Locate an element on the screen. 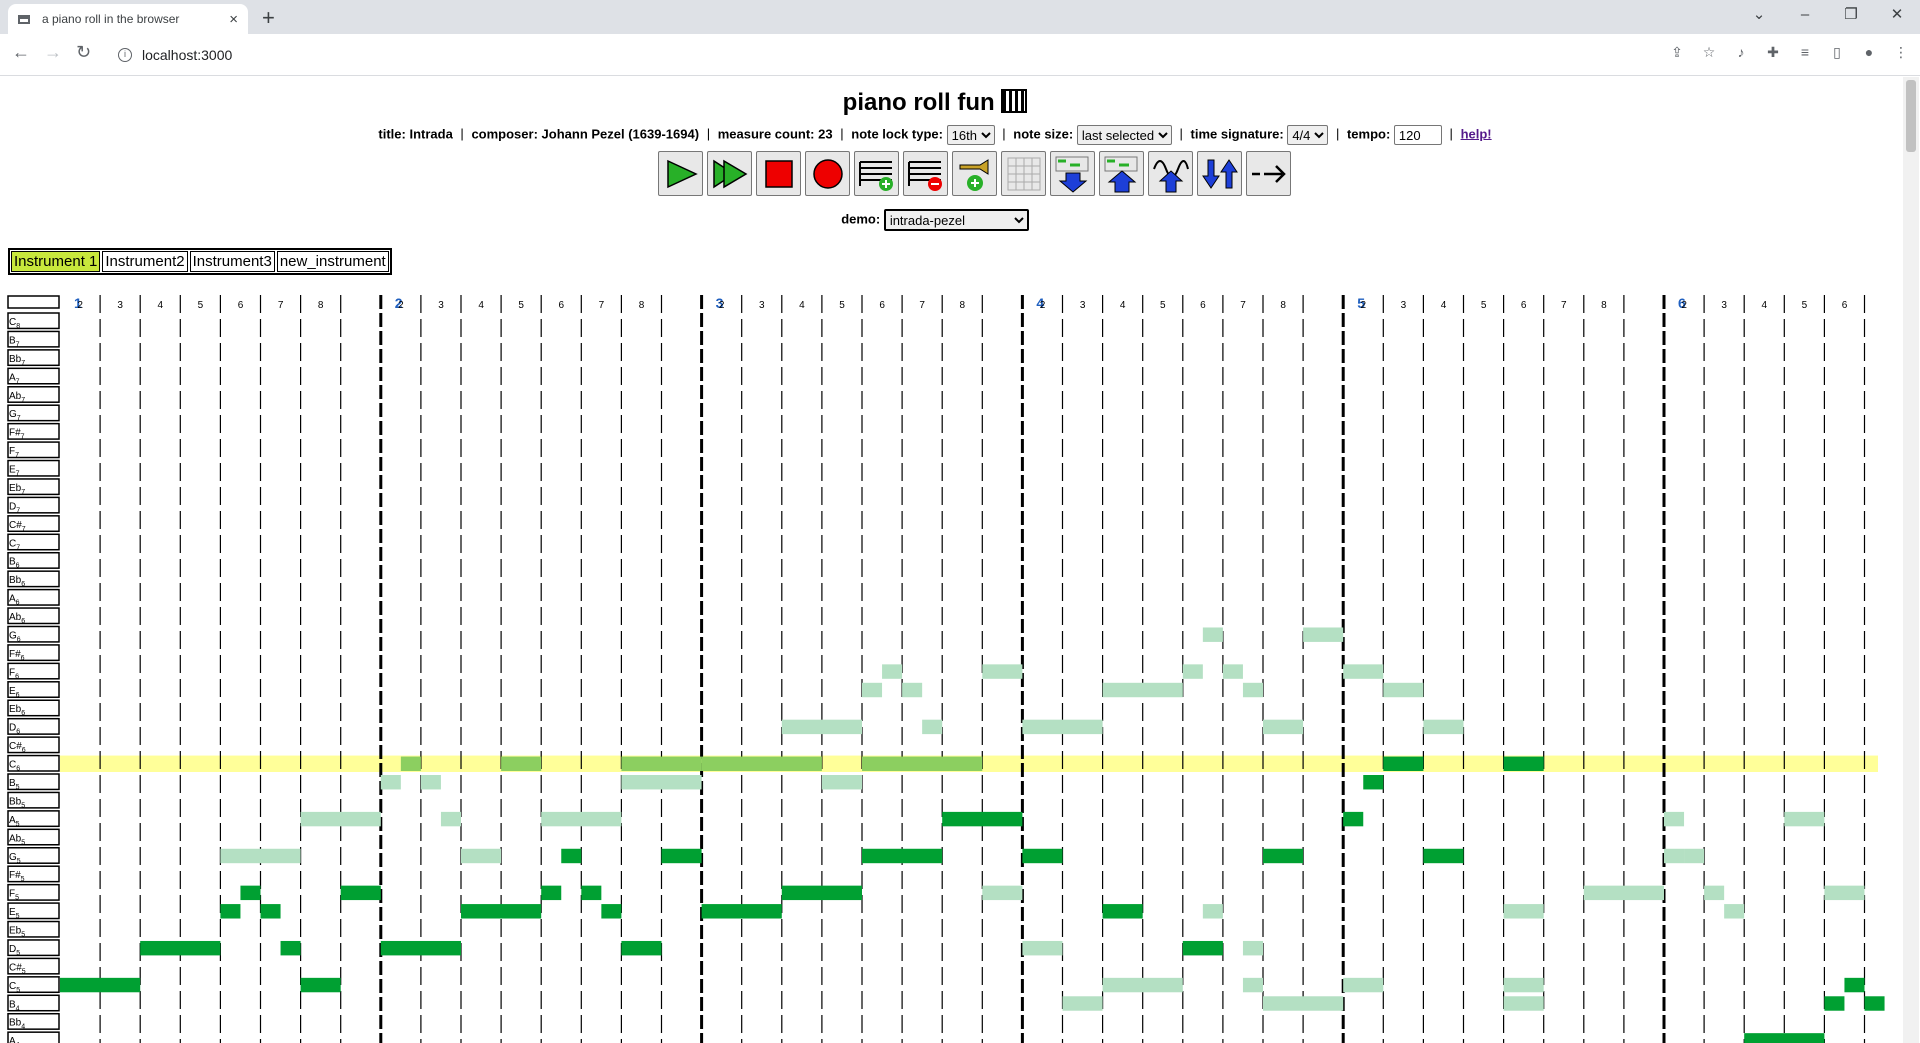 The image size is (1920, 1043). back-icon: ← is located at coordinates (21, 52).